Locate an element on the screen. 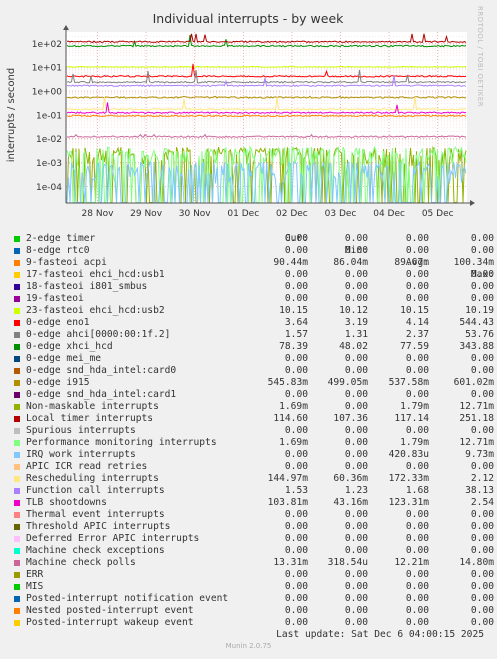  legend-label: Performance monitoring interrupts is located at coordinates (121, 442).